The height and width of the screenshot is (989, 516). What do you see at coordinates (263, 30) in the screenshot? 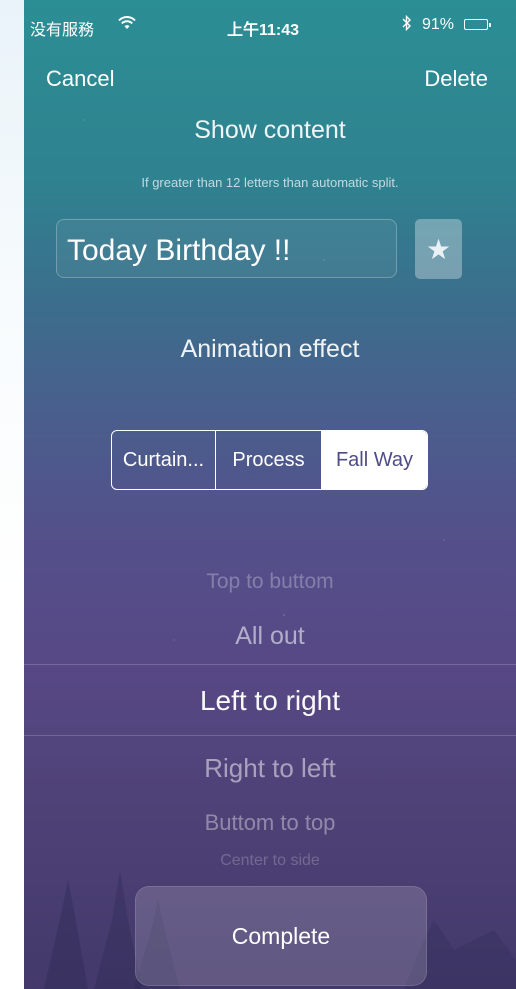
I see `status-time: 上午11:43` at bounding box center [263, 30].